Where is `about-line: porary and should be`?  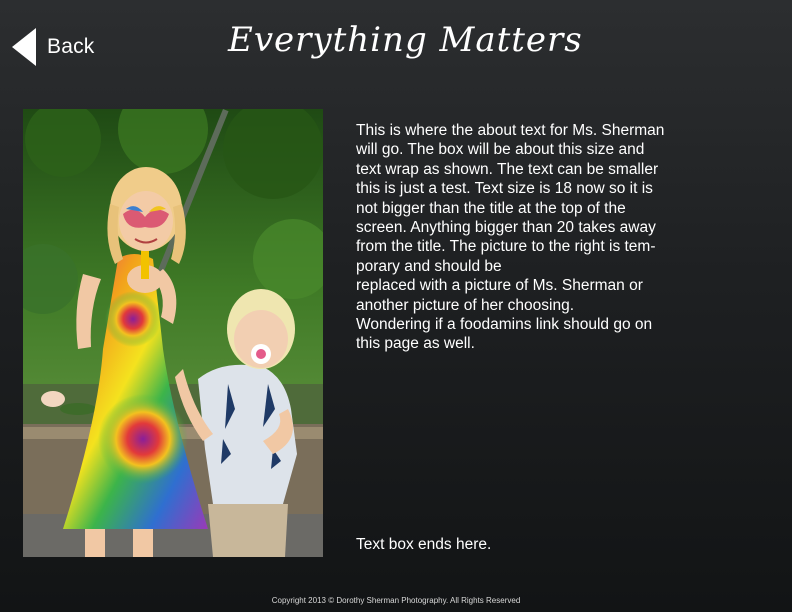 about-line: porary and should be is located at coordinates (429, 266).